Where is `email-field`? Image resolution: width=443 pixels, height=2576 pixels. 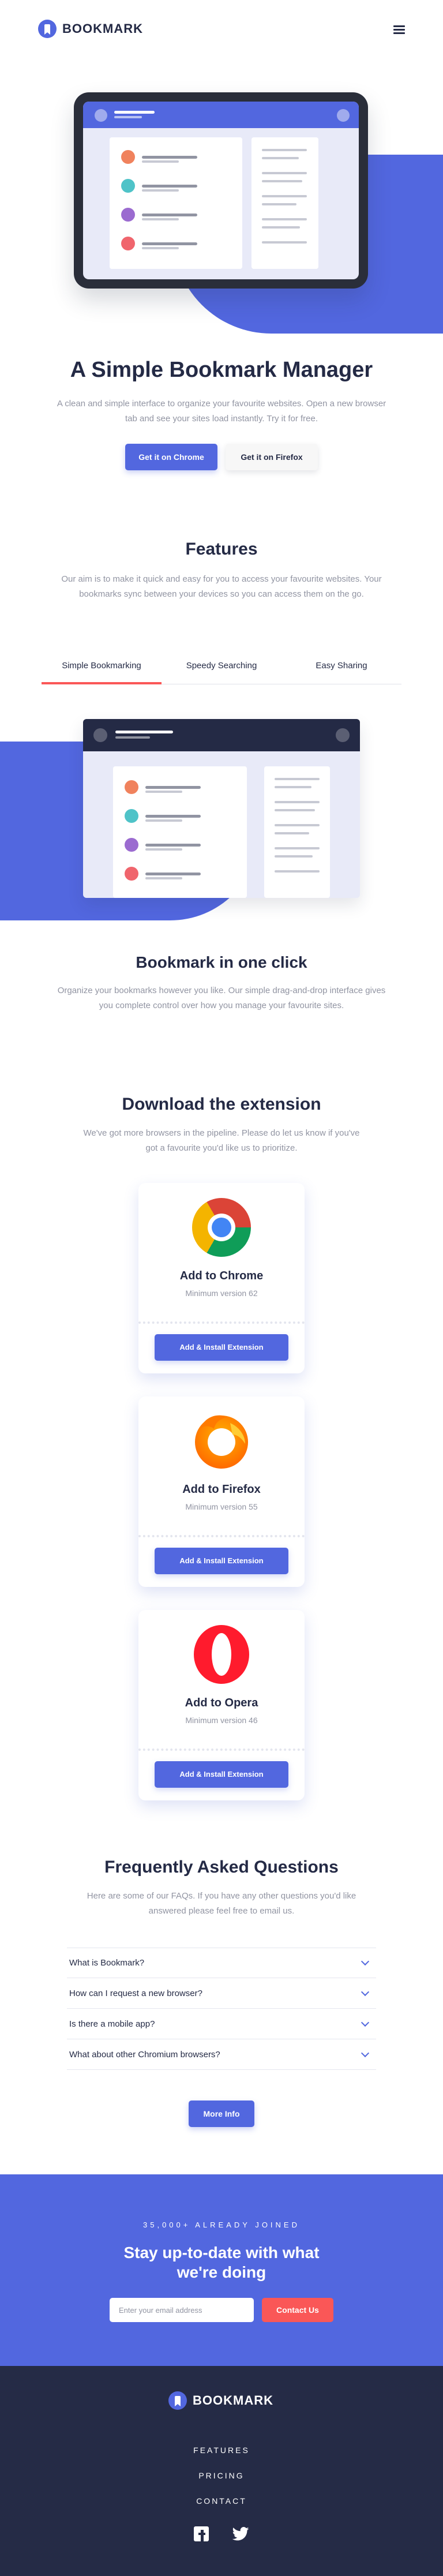
email-field is located at coordinates (182, 2310).